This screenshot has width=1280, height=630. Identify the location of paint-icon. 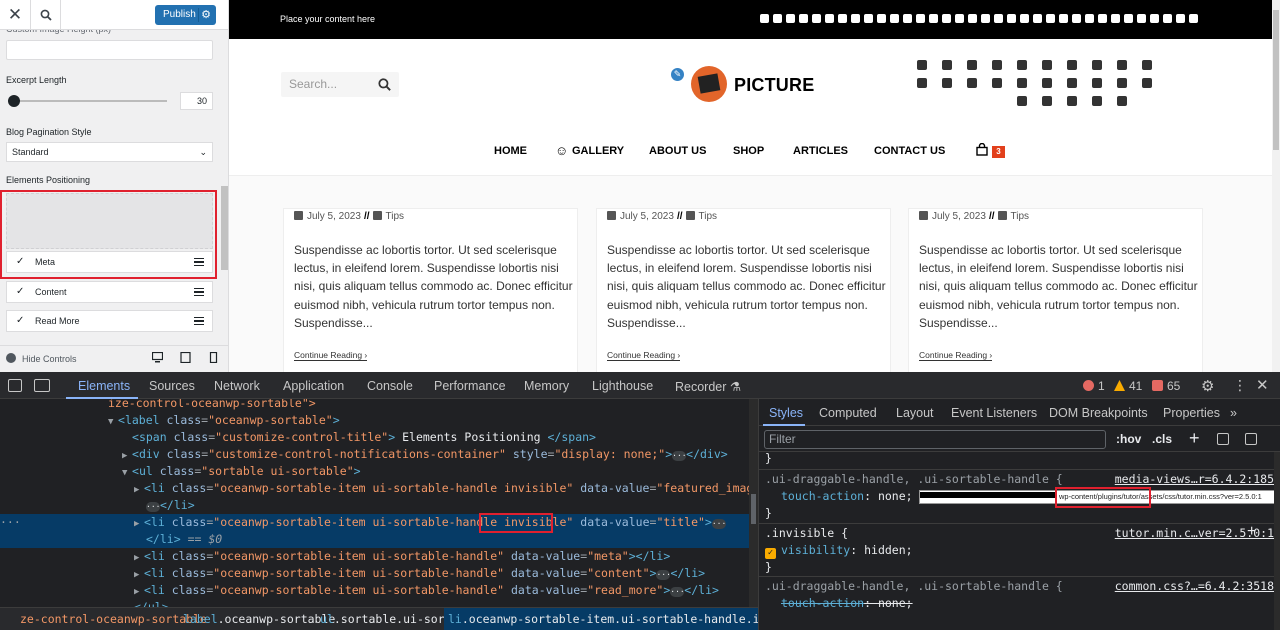
(1223, 439).